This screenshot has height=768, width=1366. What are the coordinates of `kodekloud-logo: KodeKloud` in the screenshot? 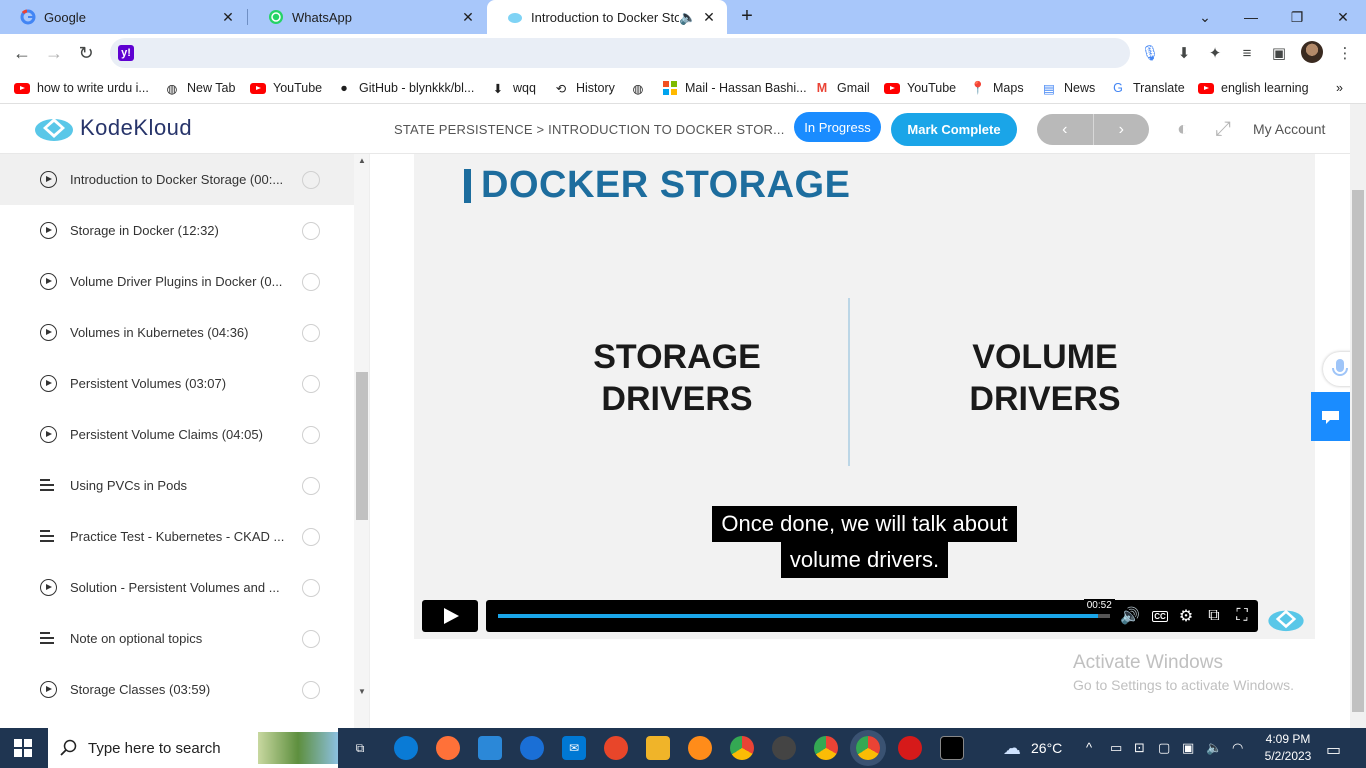 It's located at (113, 128).